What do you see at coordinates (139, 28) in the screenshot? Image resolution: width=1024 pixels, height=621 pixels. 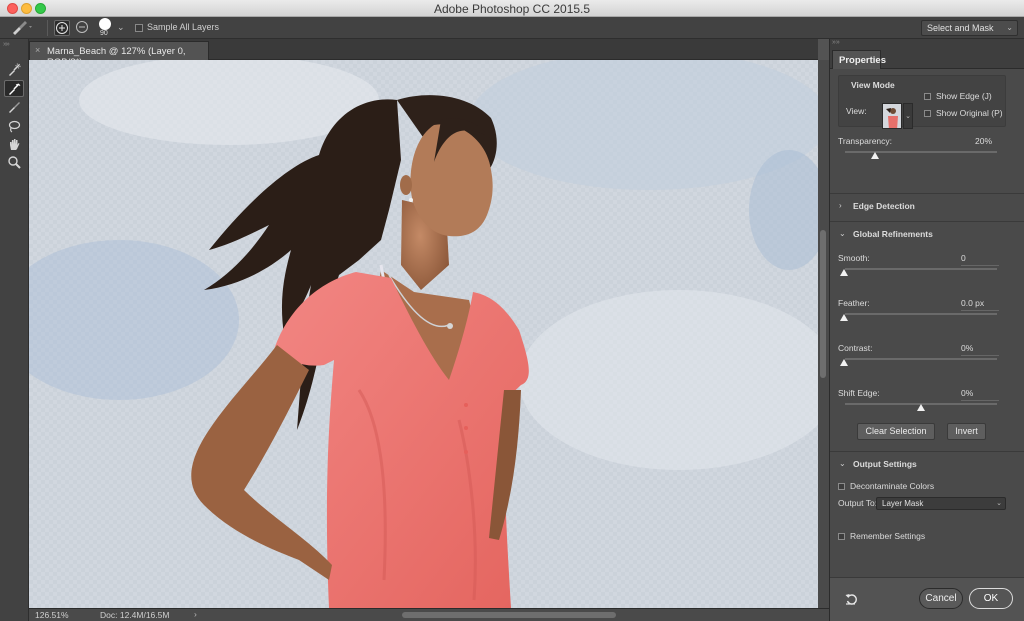 I see `sample-all-layers-checkbox` at bounding box center [139, 28].